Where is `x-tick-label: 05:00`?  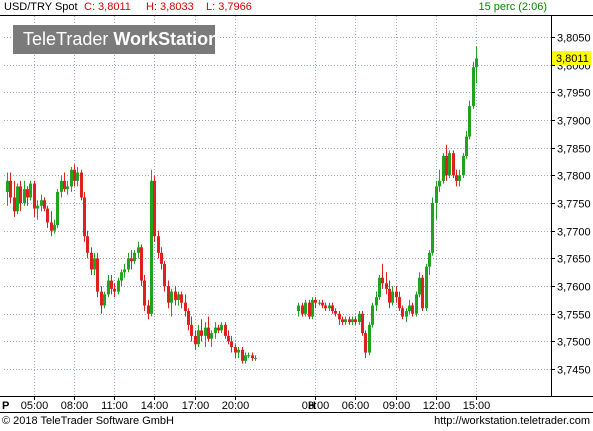 x-tick-label: 05:00 is located at coordinates (35, 406).